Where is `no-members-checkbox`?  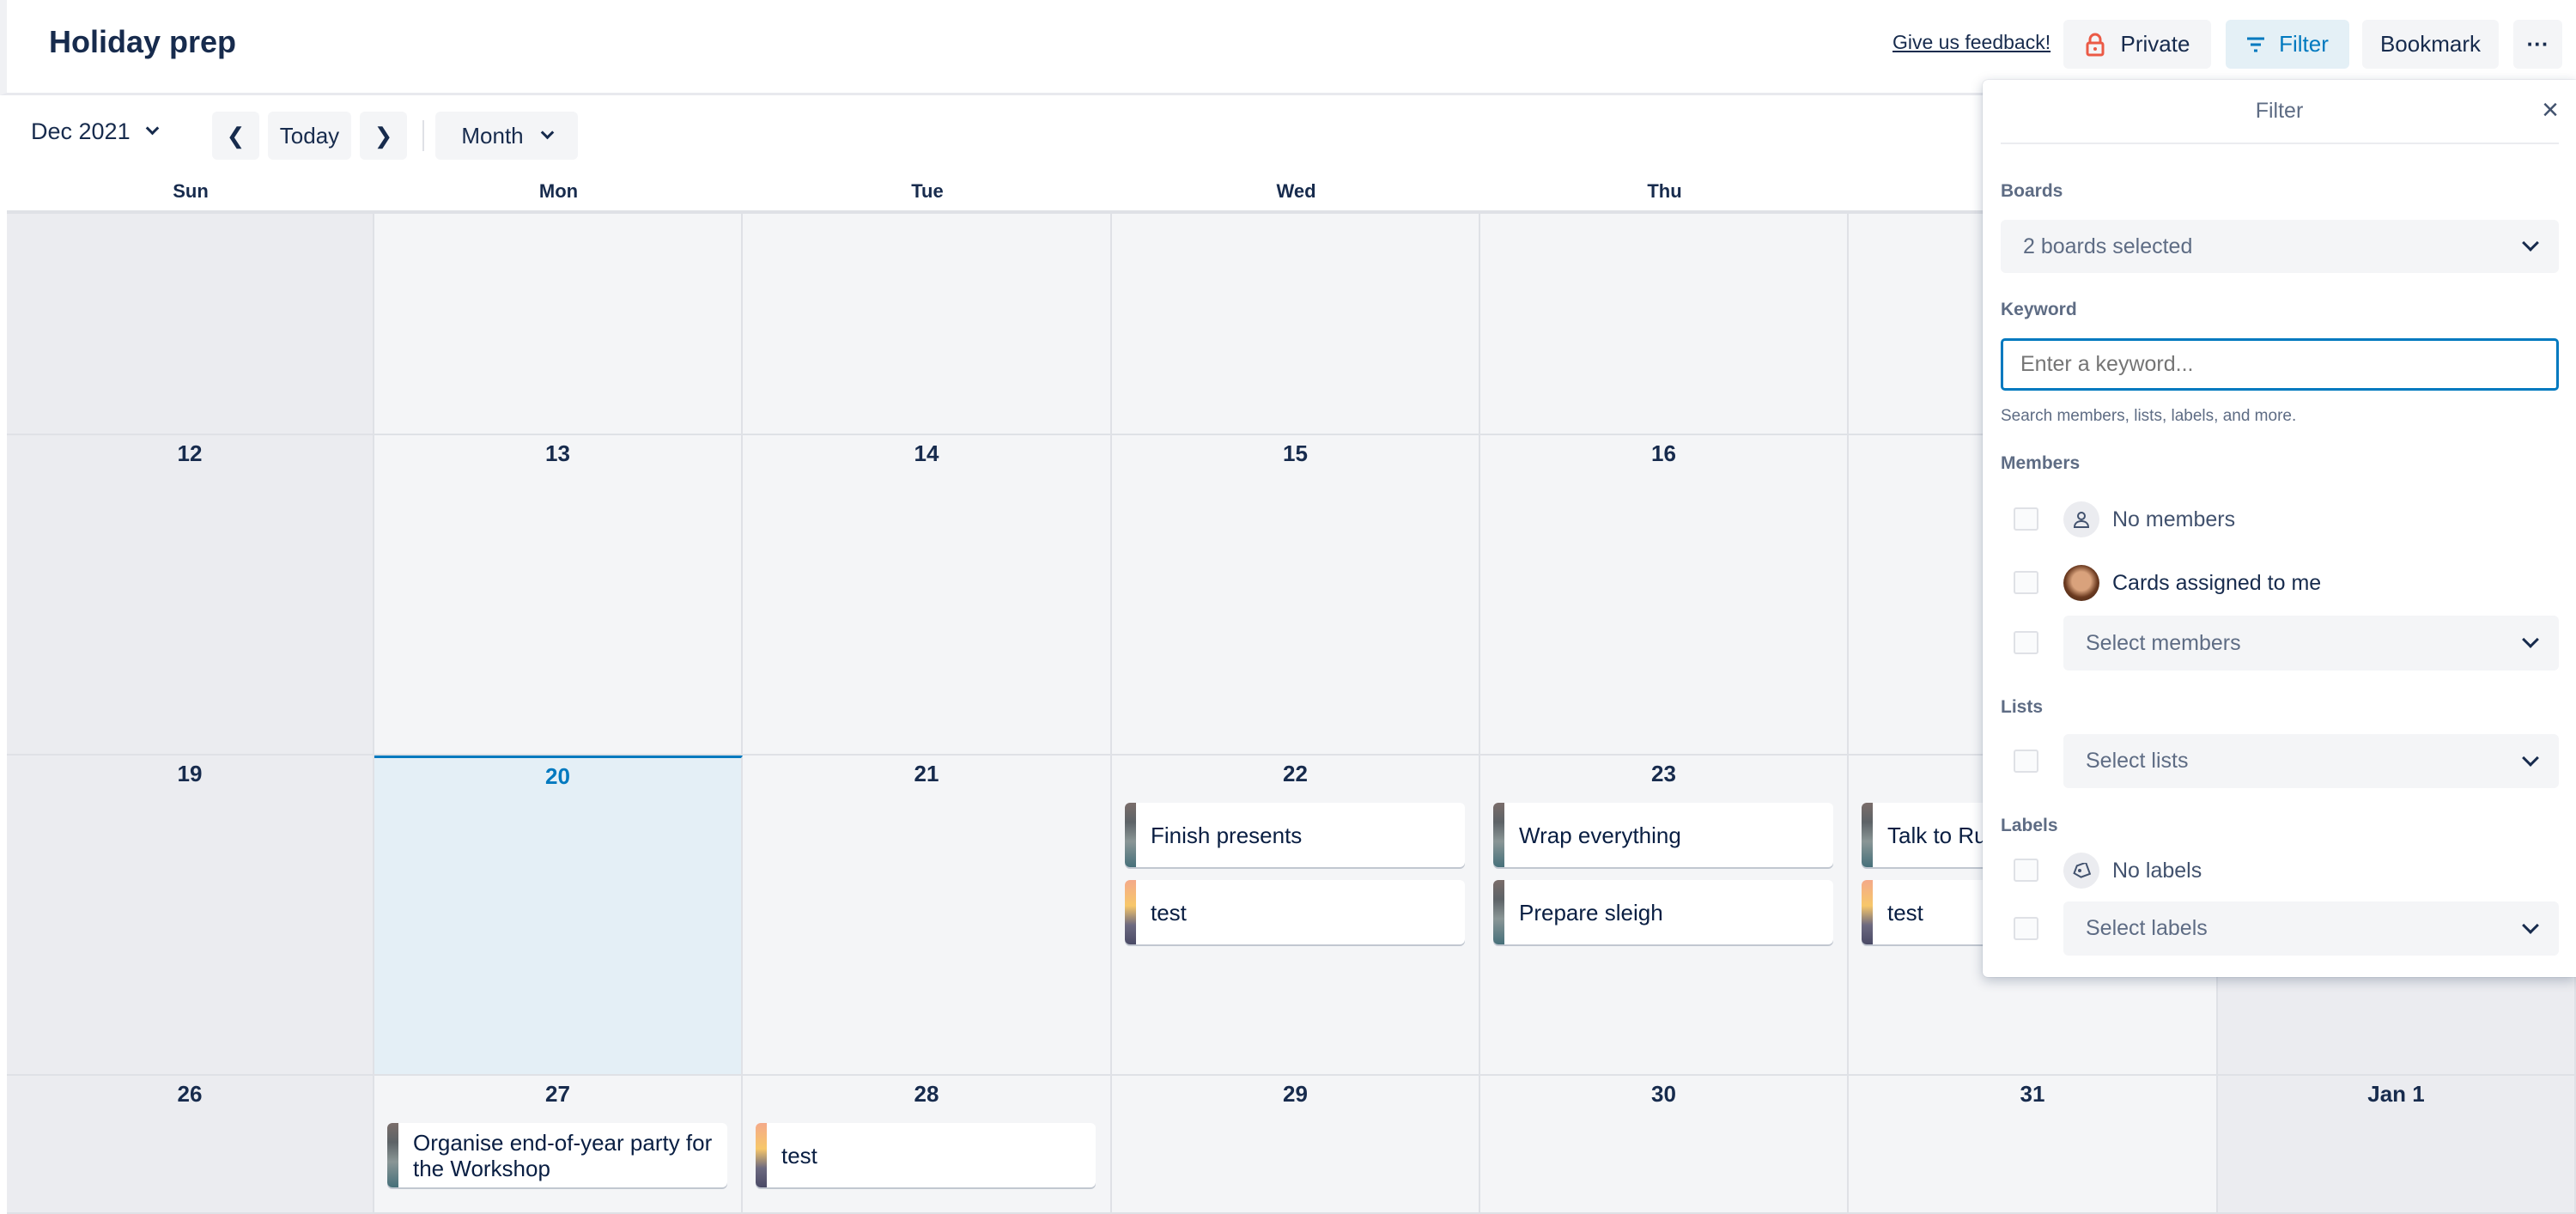 no-members-checkbox is located at coordinates (2026, 519).